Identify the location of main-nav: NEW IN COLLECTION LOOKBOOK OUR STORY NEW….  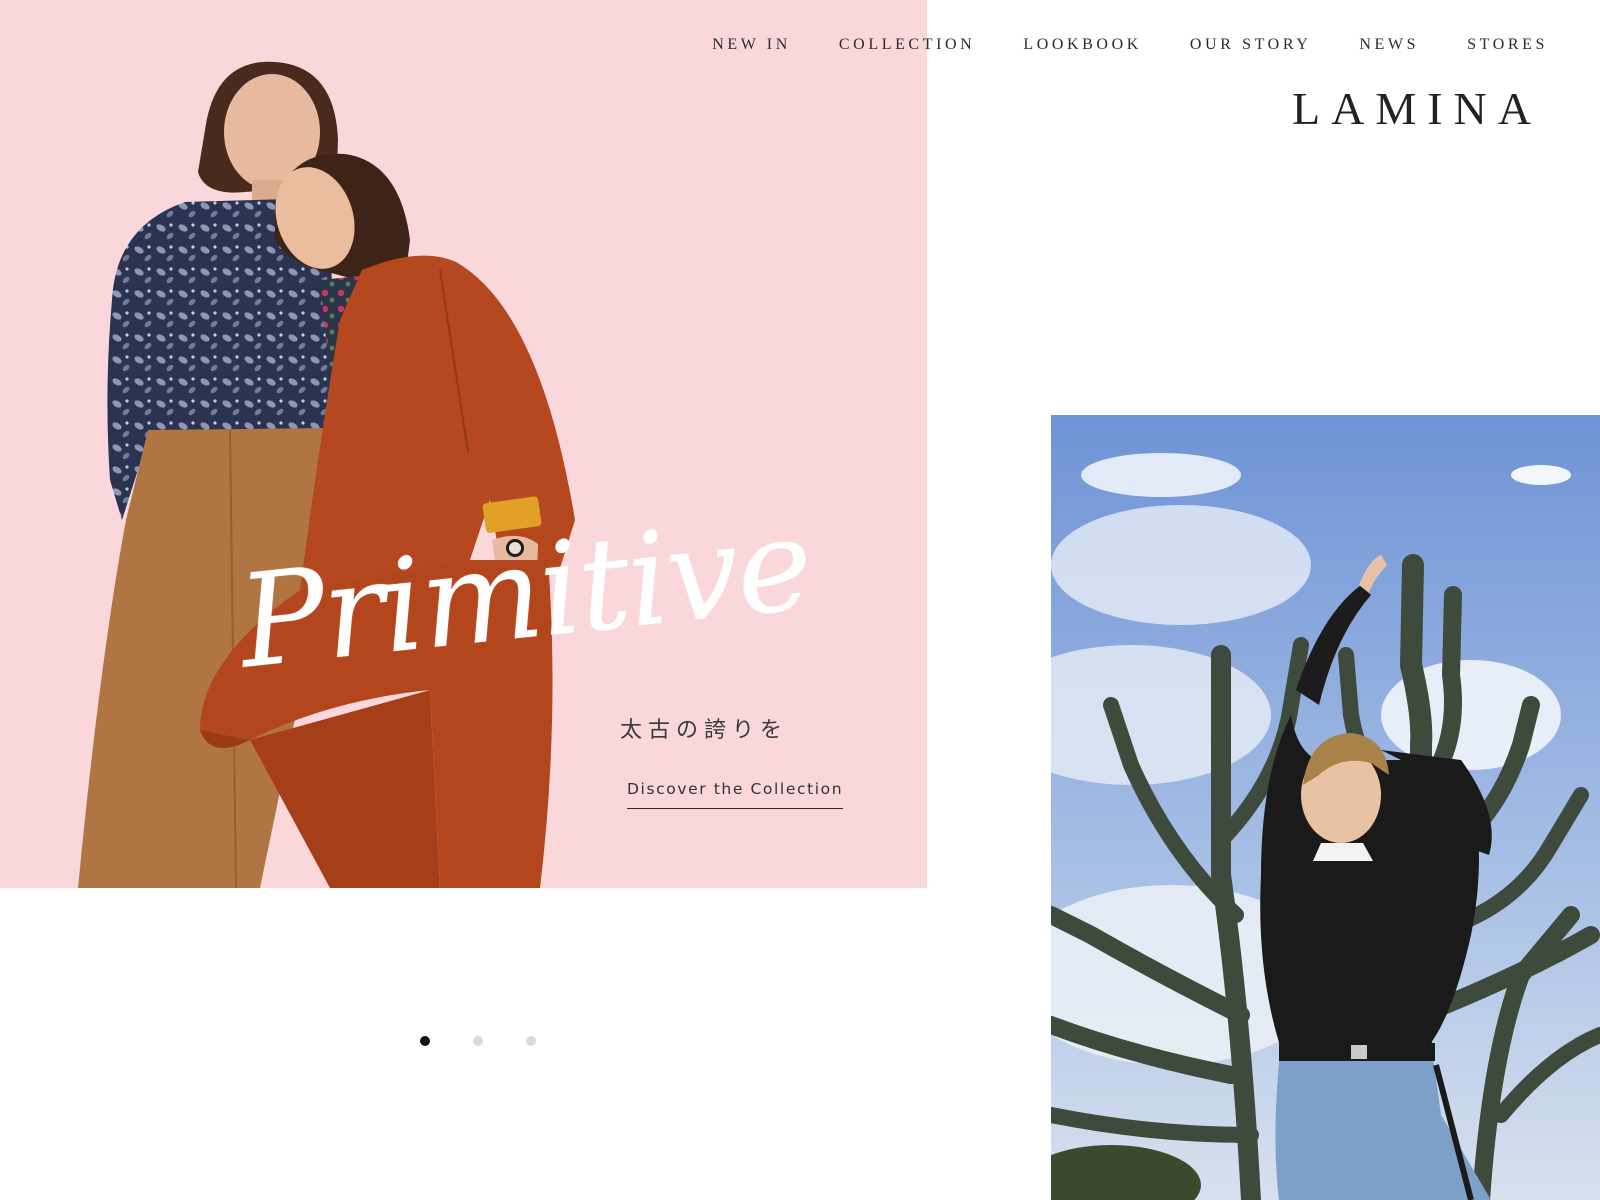
(1130, 45).